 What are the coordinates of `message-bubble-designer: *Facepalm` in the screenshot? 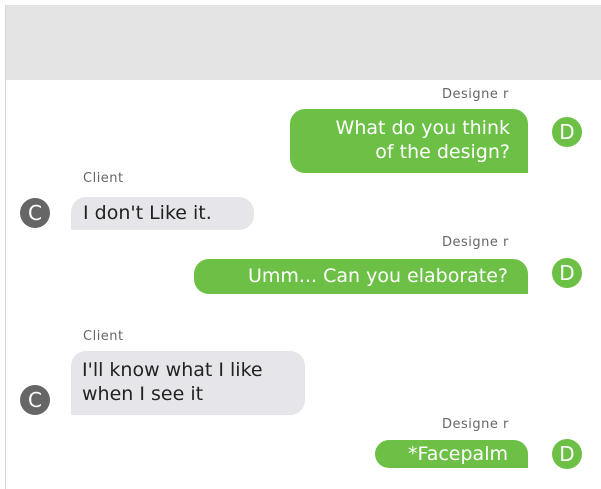 It's located at (451, 454).